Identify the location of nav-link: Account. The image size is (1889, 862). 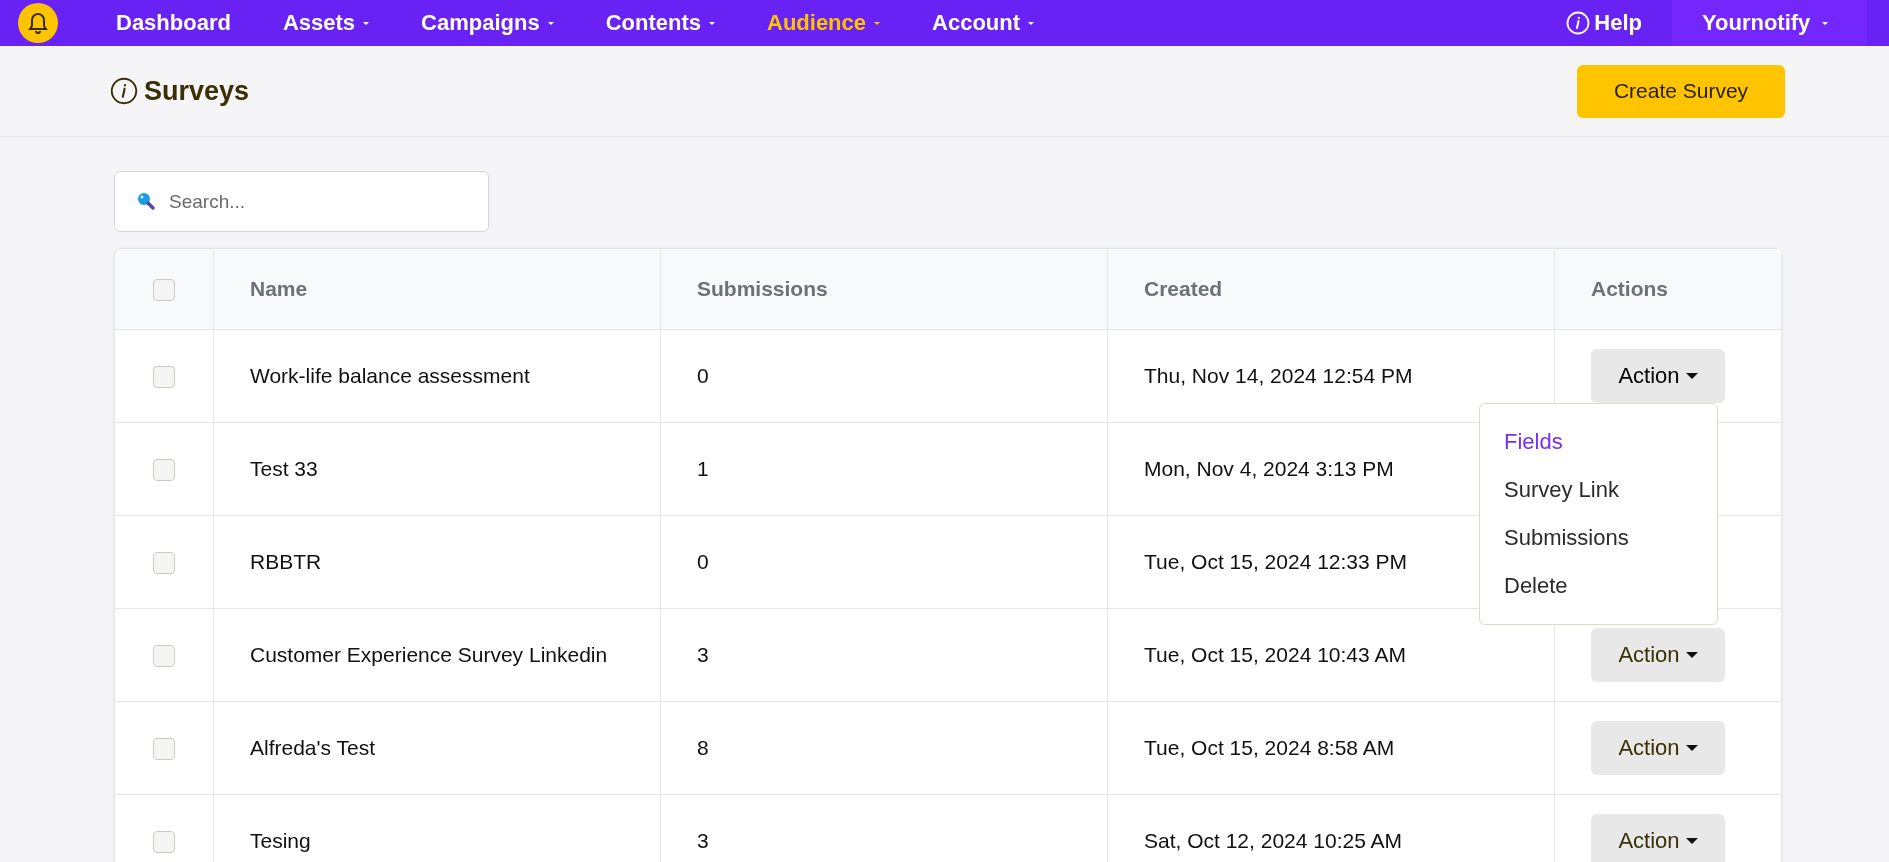
(983, 23).